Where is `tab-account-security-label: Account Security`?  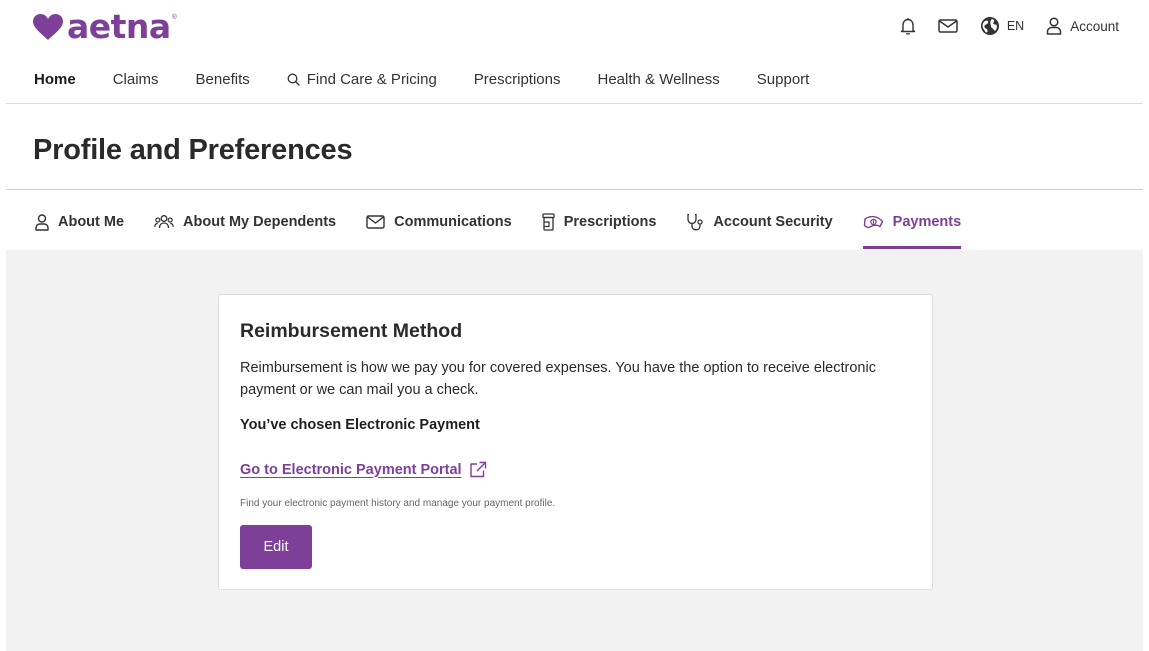
tab-account-security-label: Account Security is located at coordinates (773, 222).